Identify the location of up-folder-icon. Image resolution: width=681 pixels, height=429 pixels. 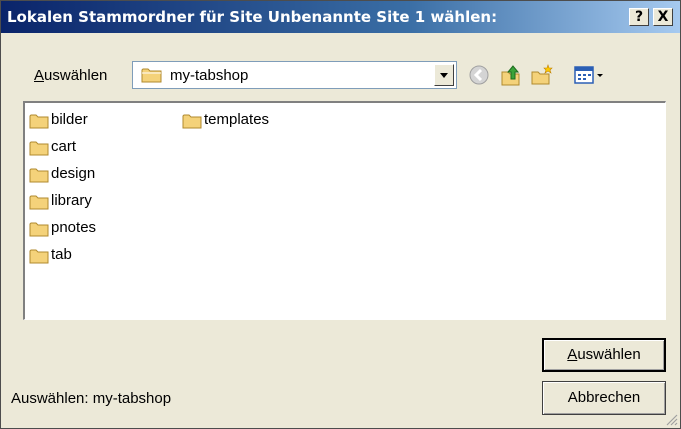
(511, 75).